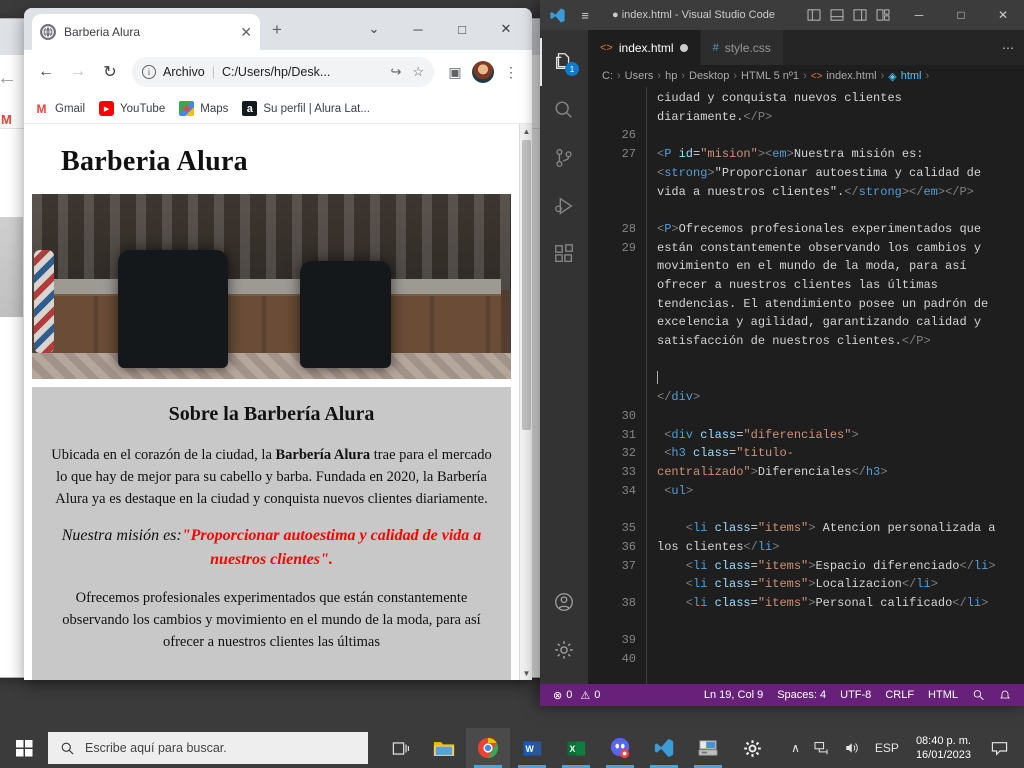 This screenshot has height=768, width=1024. I want to click on back-button: ←, so click(46, 72).